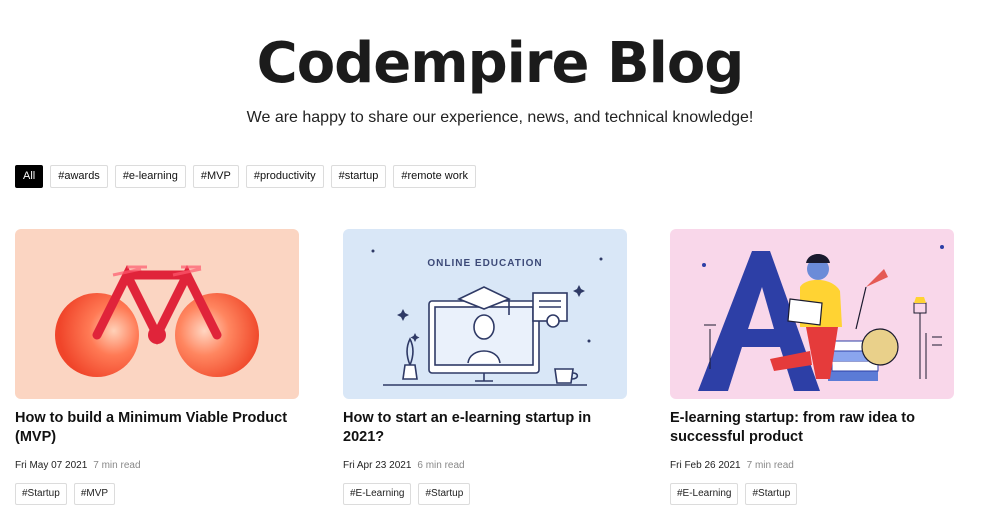 The image size is (1000, 507). Describe the element at coordinates (150, 176) in the screenshot. I see `filter-e-learning: #e-learning` at that location.